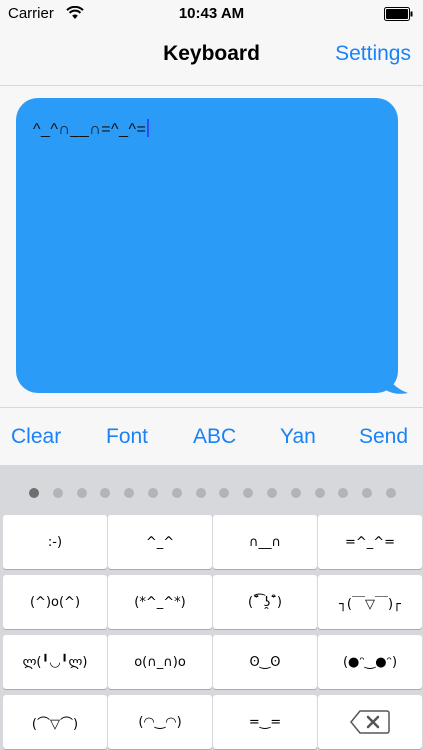  Describe the element at coordinates (160, 542) in the screenshot. I see `emoticon-key: ^_^` at that location.